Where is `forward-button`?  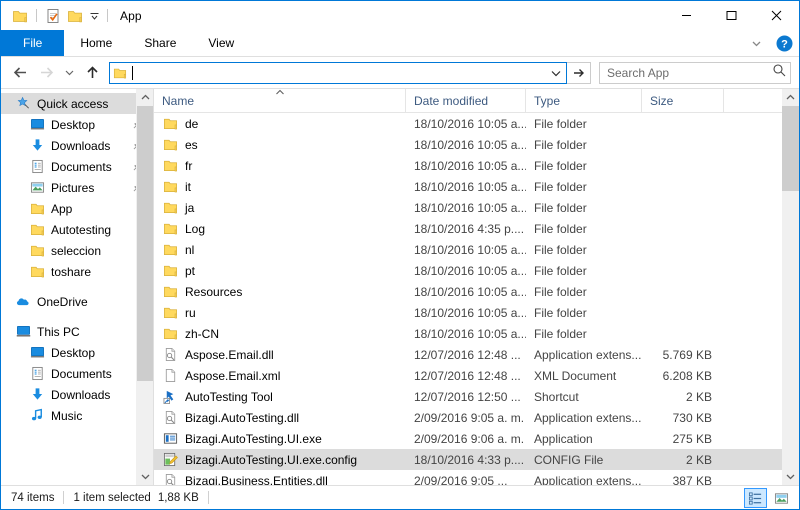 forward-button is located at coordinates (46, 73).